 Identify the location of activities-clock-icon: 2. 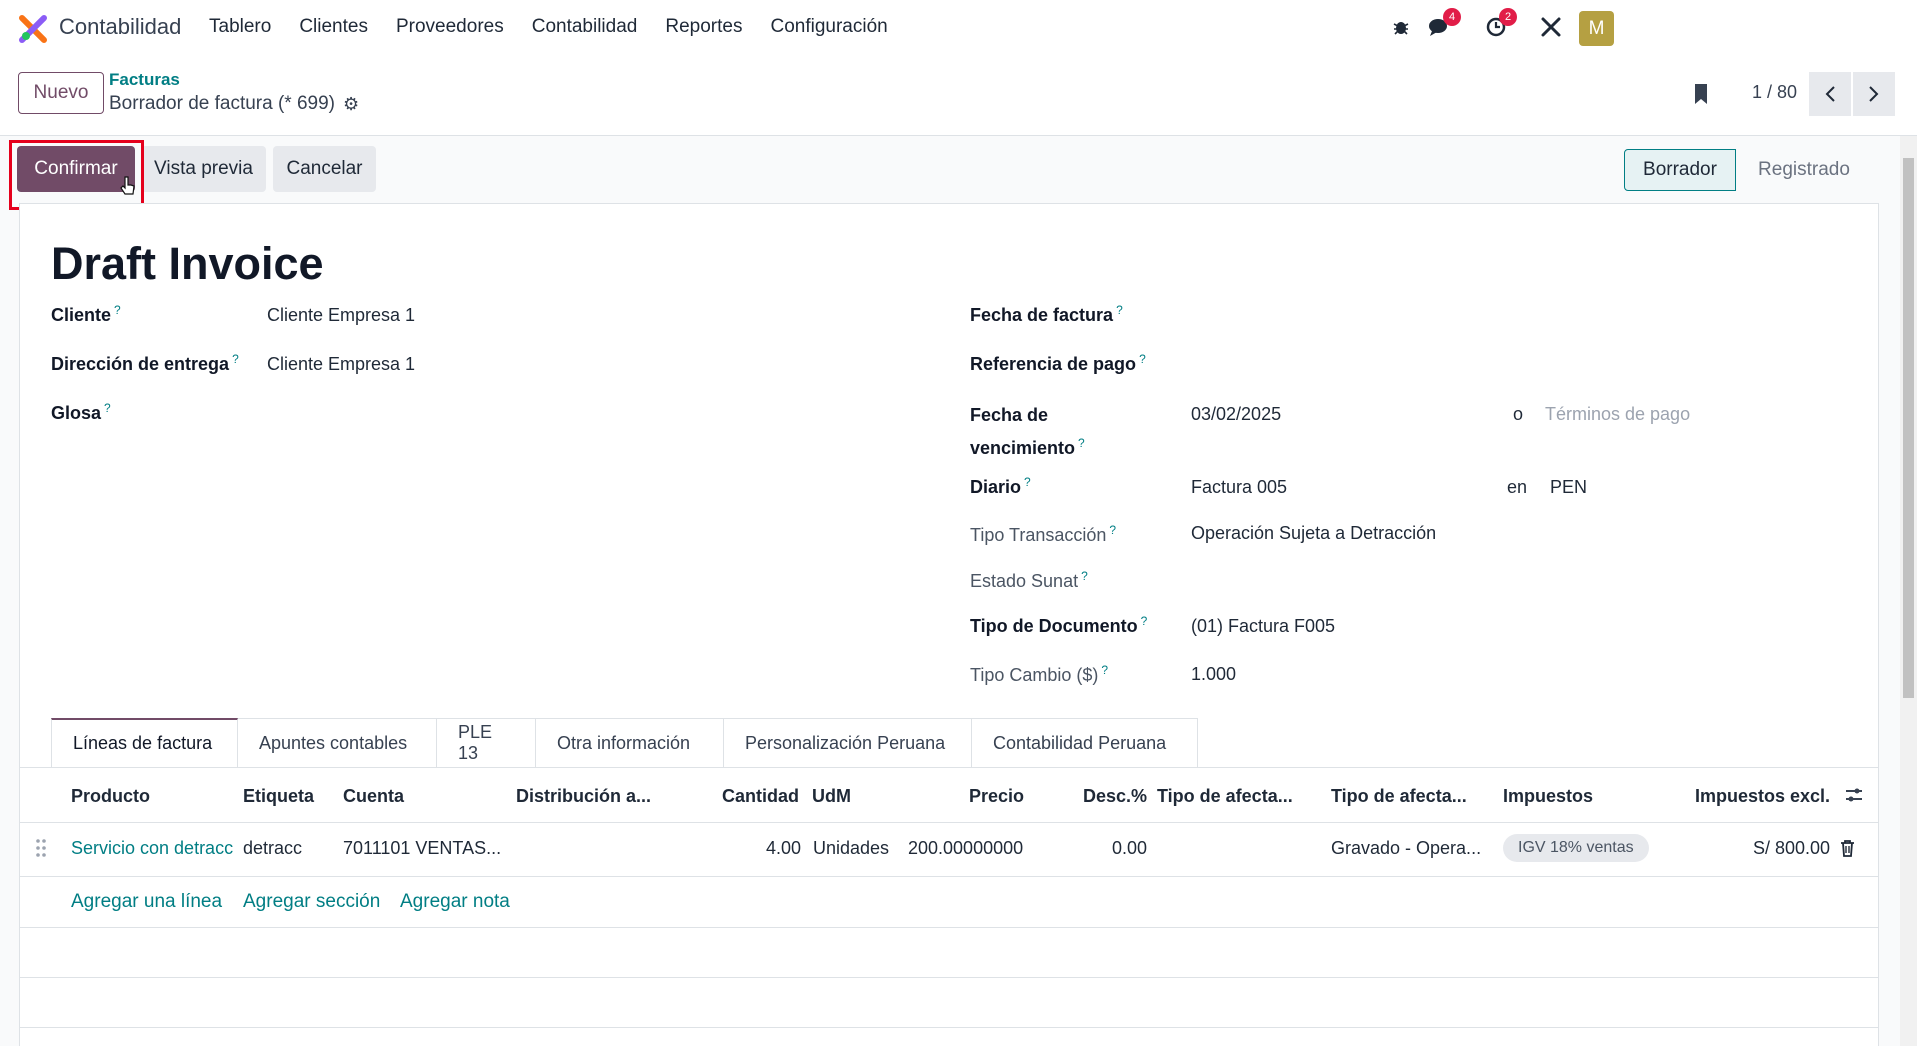
(1499, 25).